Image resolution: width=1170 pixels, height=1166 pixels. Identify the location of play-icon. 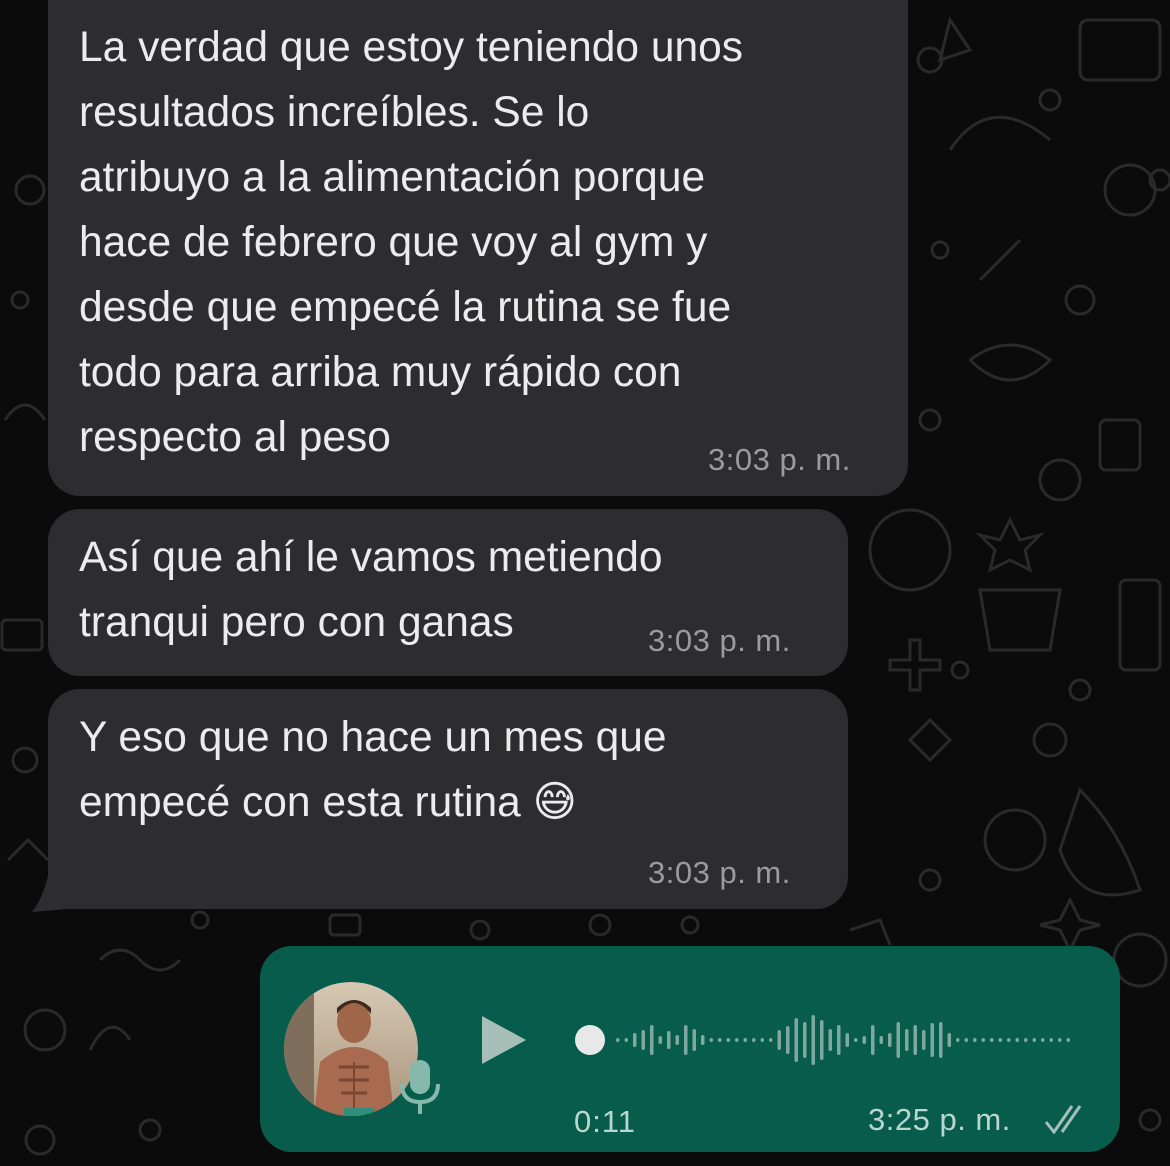
(504, 1040).